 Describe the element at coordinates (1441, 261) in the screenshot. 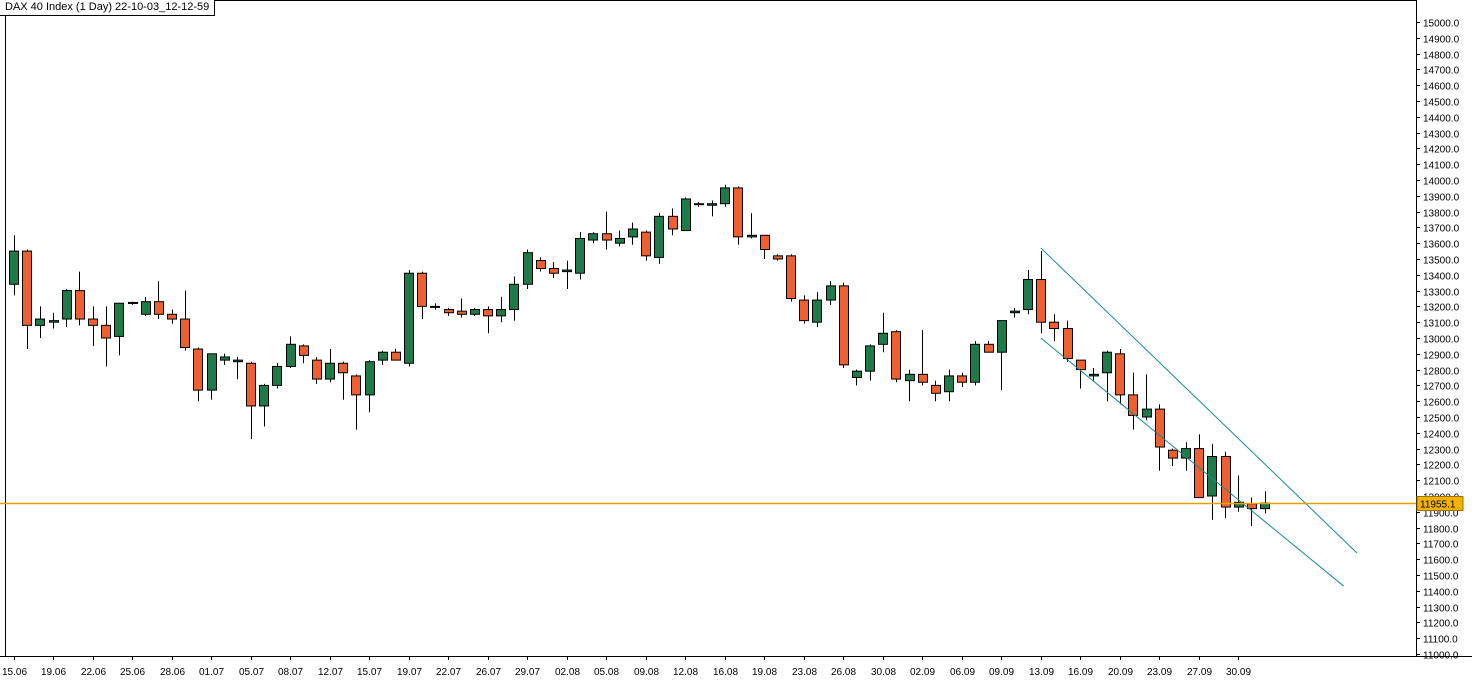

I see `y-tick-label: 13500.0` at that location.